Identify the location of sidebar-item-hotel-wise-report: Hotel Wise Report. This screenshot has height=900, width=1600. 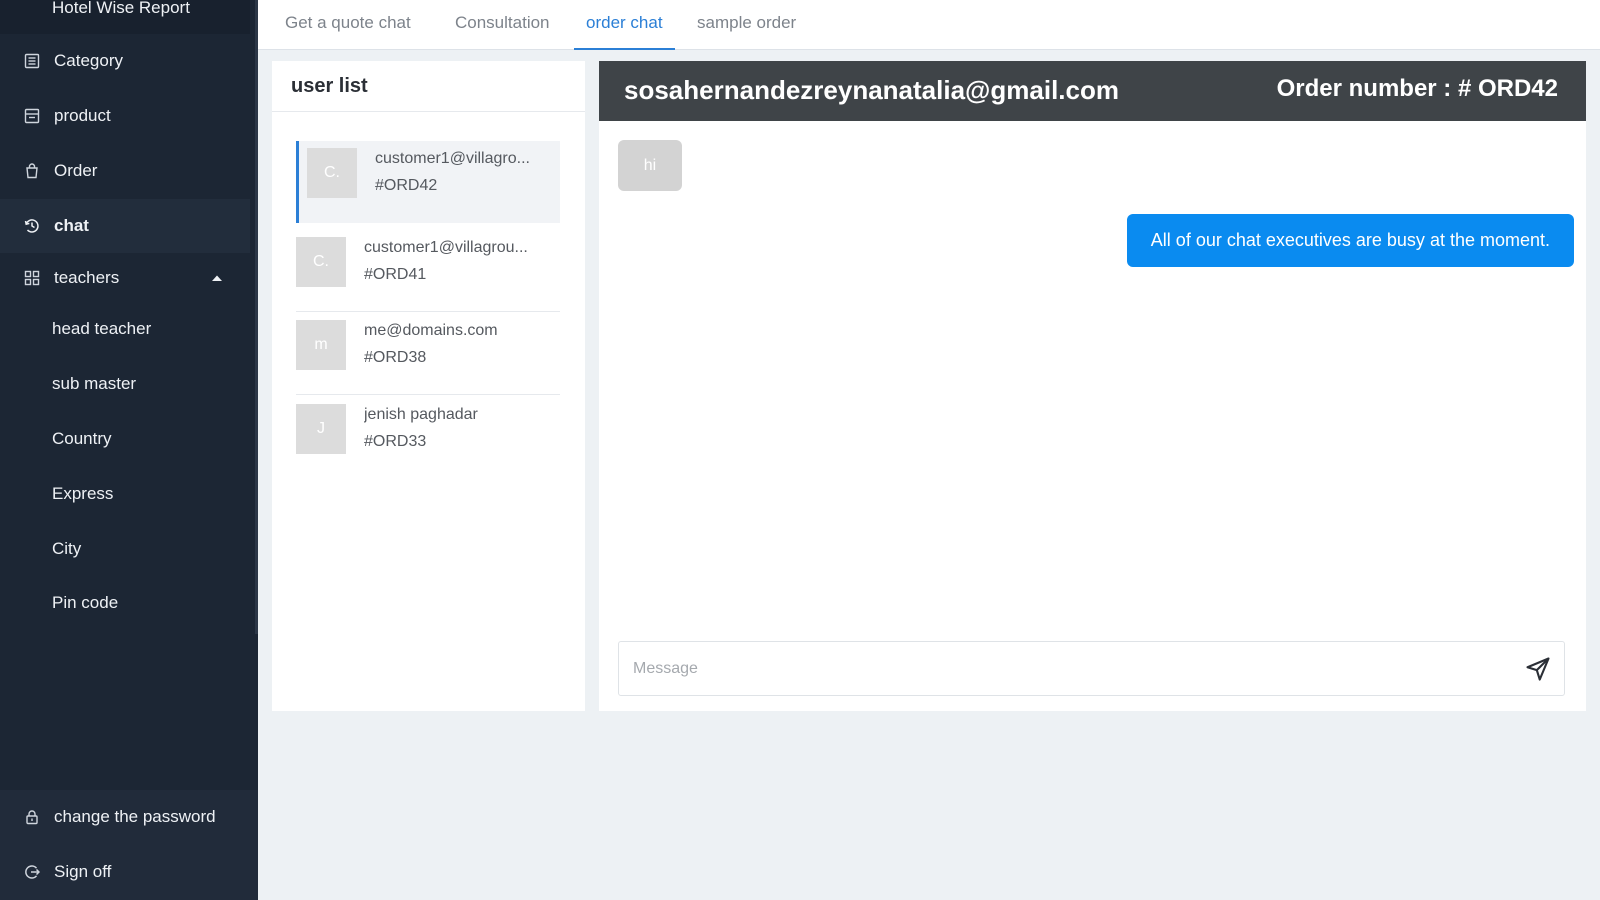
(125, 17).